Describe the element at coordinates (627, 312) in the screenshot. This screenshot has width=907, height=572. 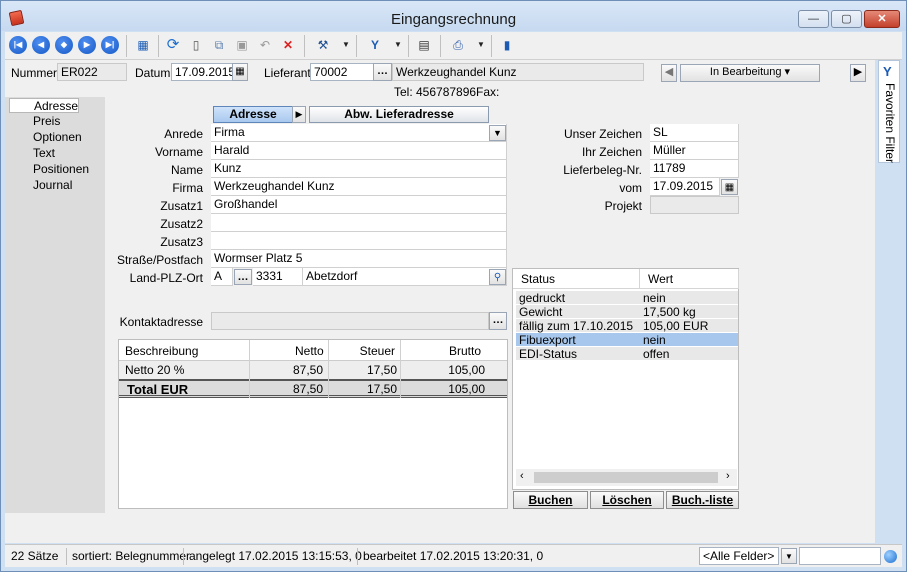
I see `table-row: Gewicht 17,500 kg` at that location.